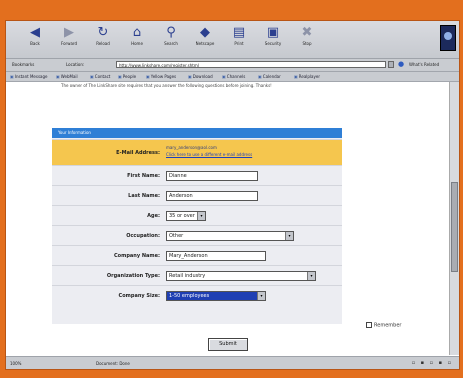 The width and height of the screenshot is (463, 378). I want to click on occupation-label: Occupation:, so click(143, 236).